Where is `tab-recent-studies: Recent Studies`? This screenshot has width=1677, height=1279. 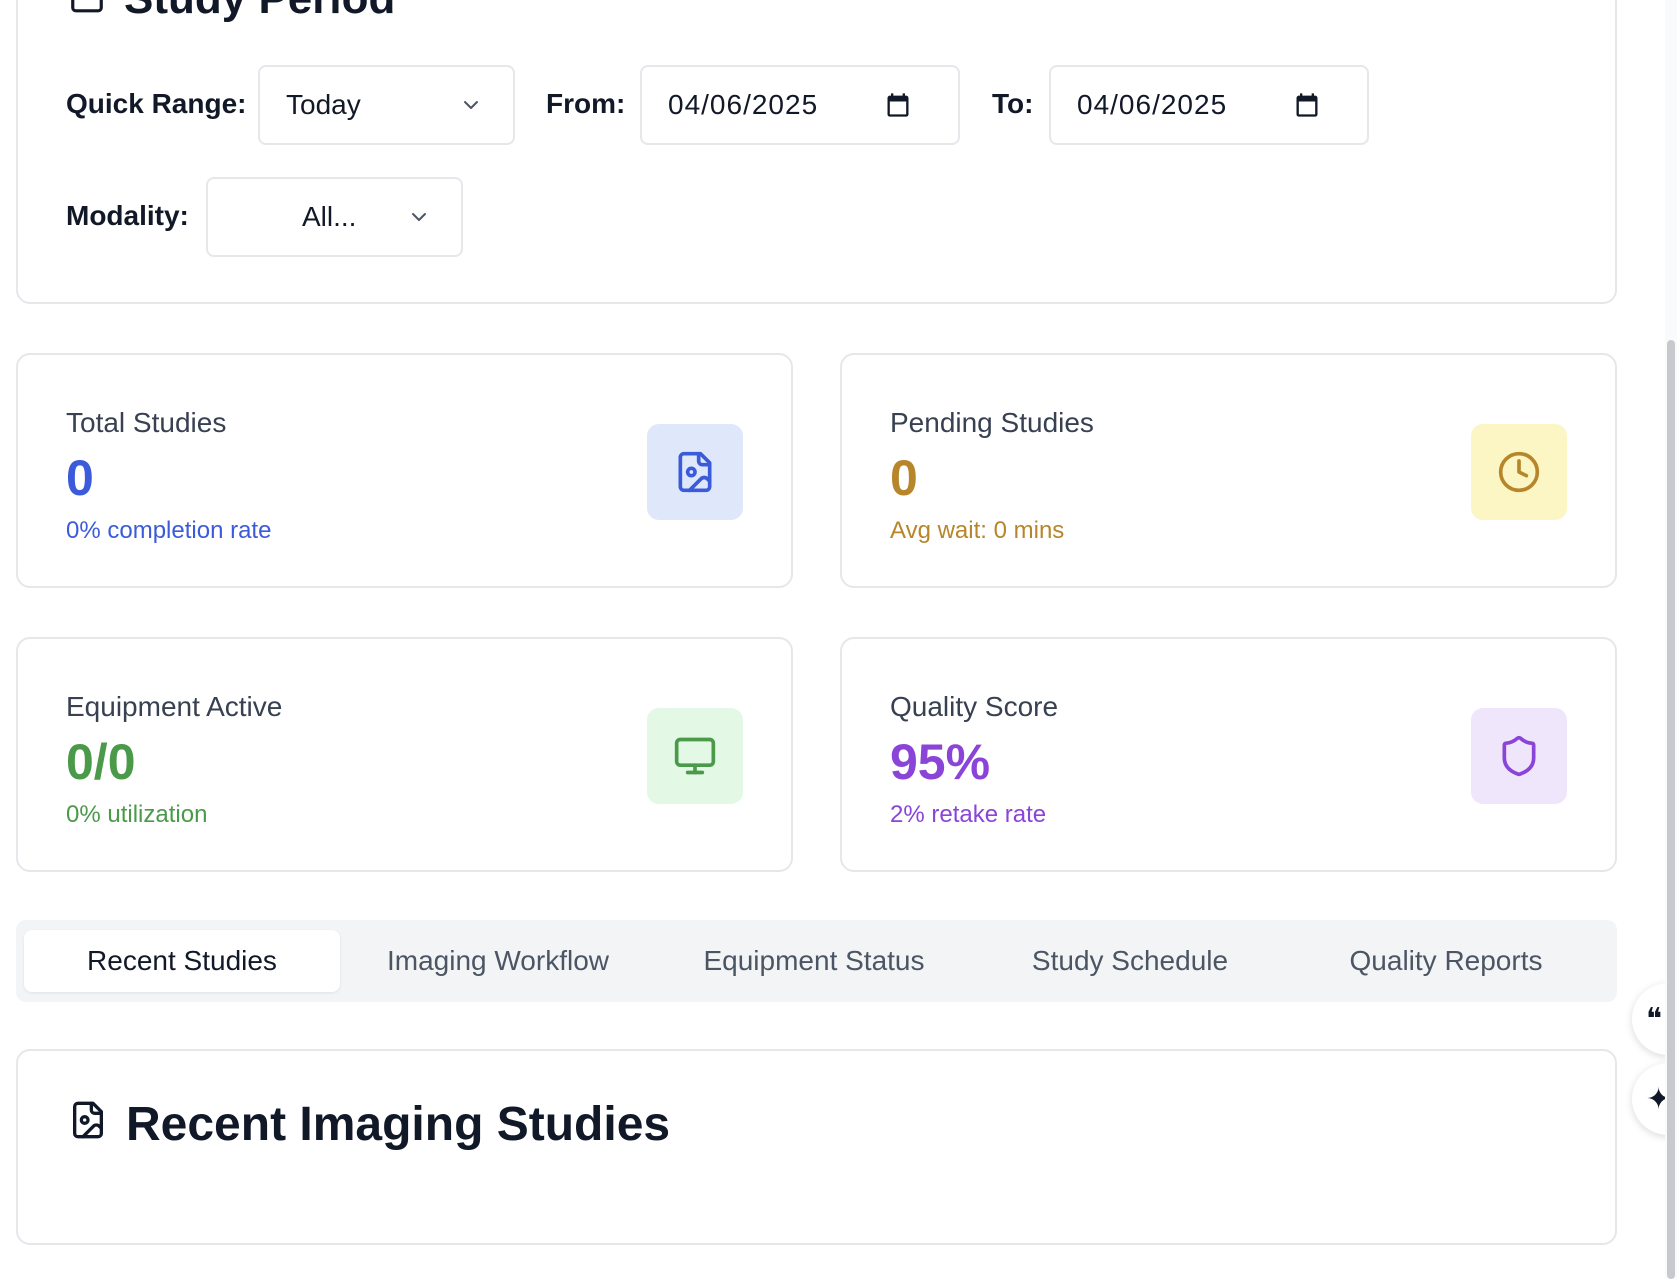 tab-recent-studies: Recent Studies is located at coordinates (182, 961).